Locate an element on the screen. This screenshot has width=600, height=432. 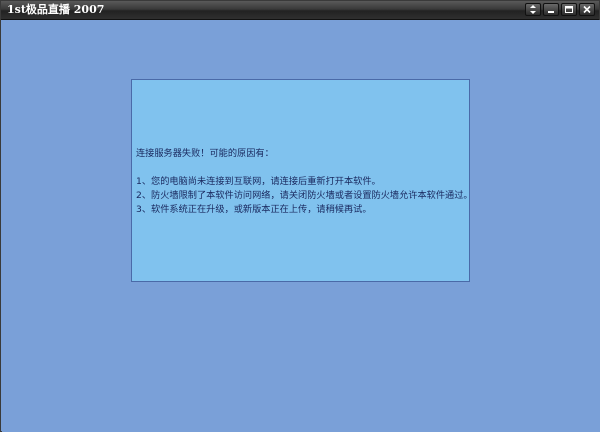
minimize-icon is located at coordinates (551, 12).